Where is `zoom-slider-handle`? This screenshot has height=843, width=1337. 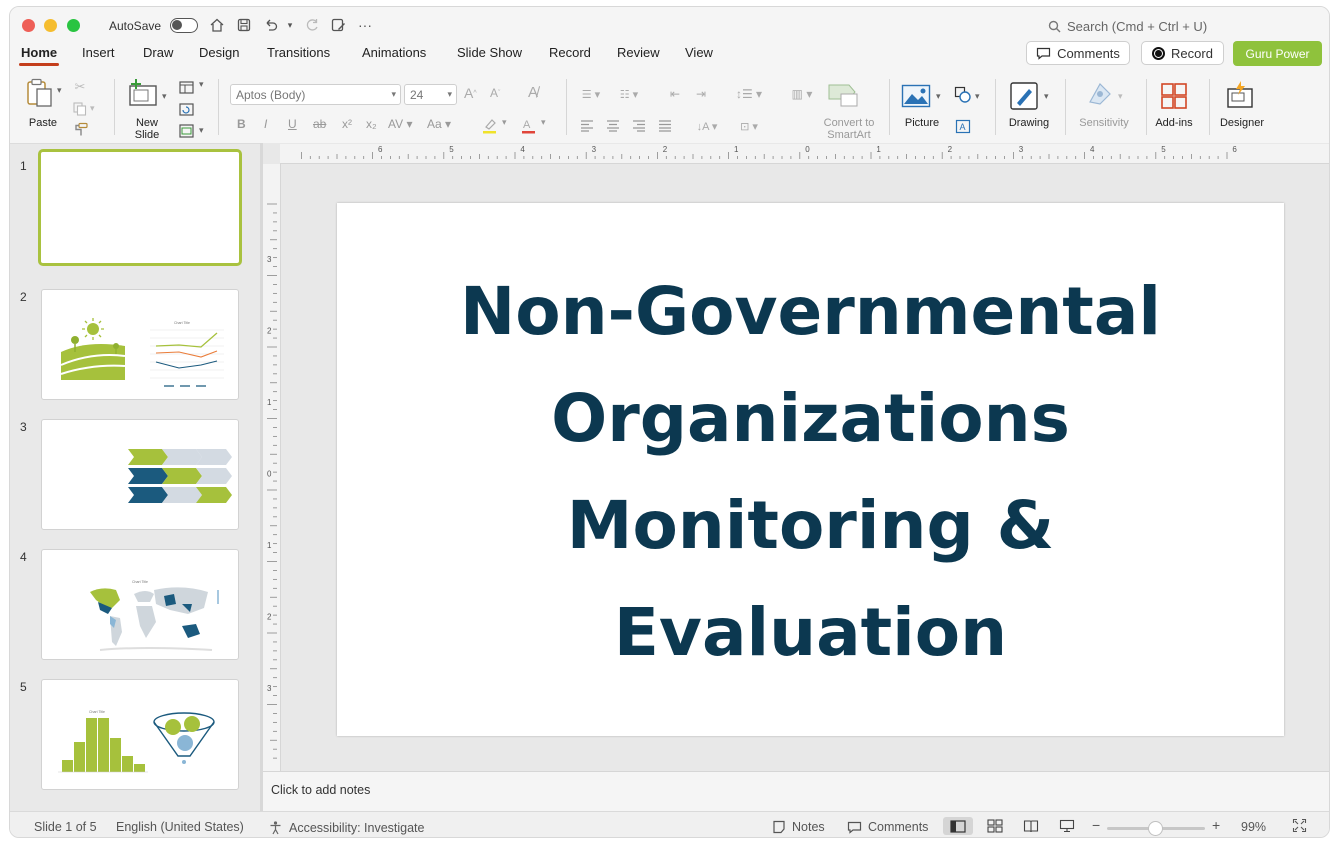 zoom-slider-handle is located at coordinates (1155, 828).